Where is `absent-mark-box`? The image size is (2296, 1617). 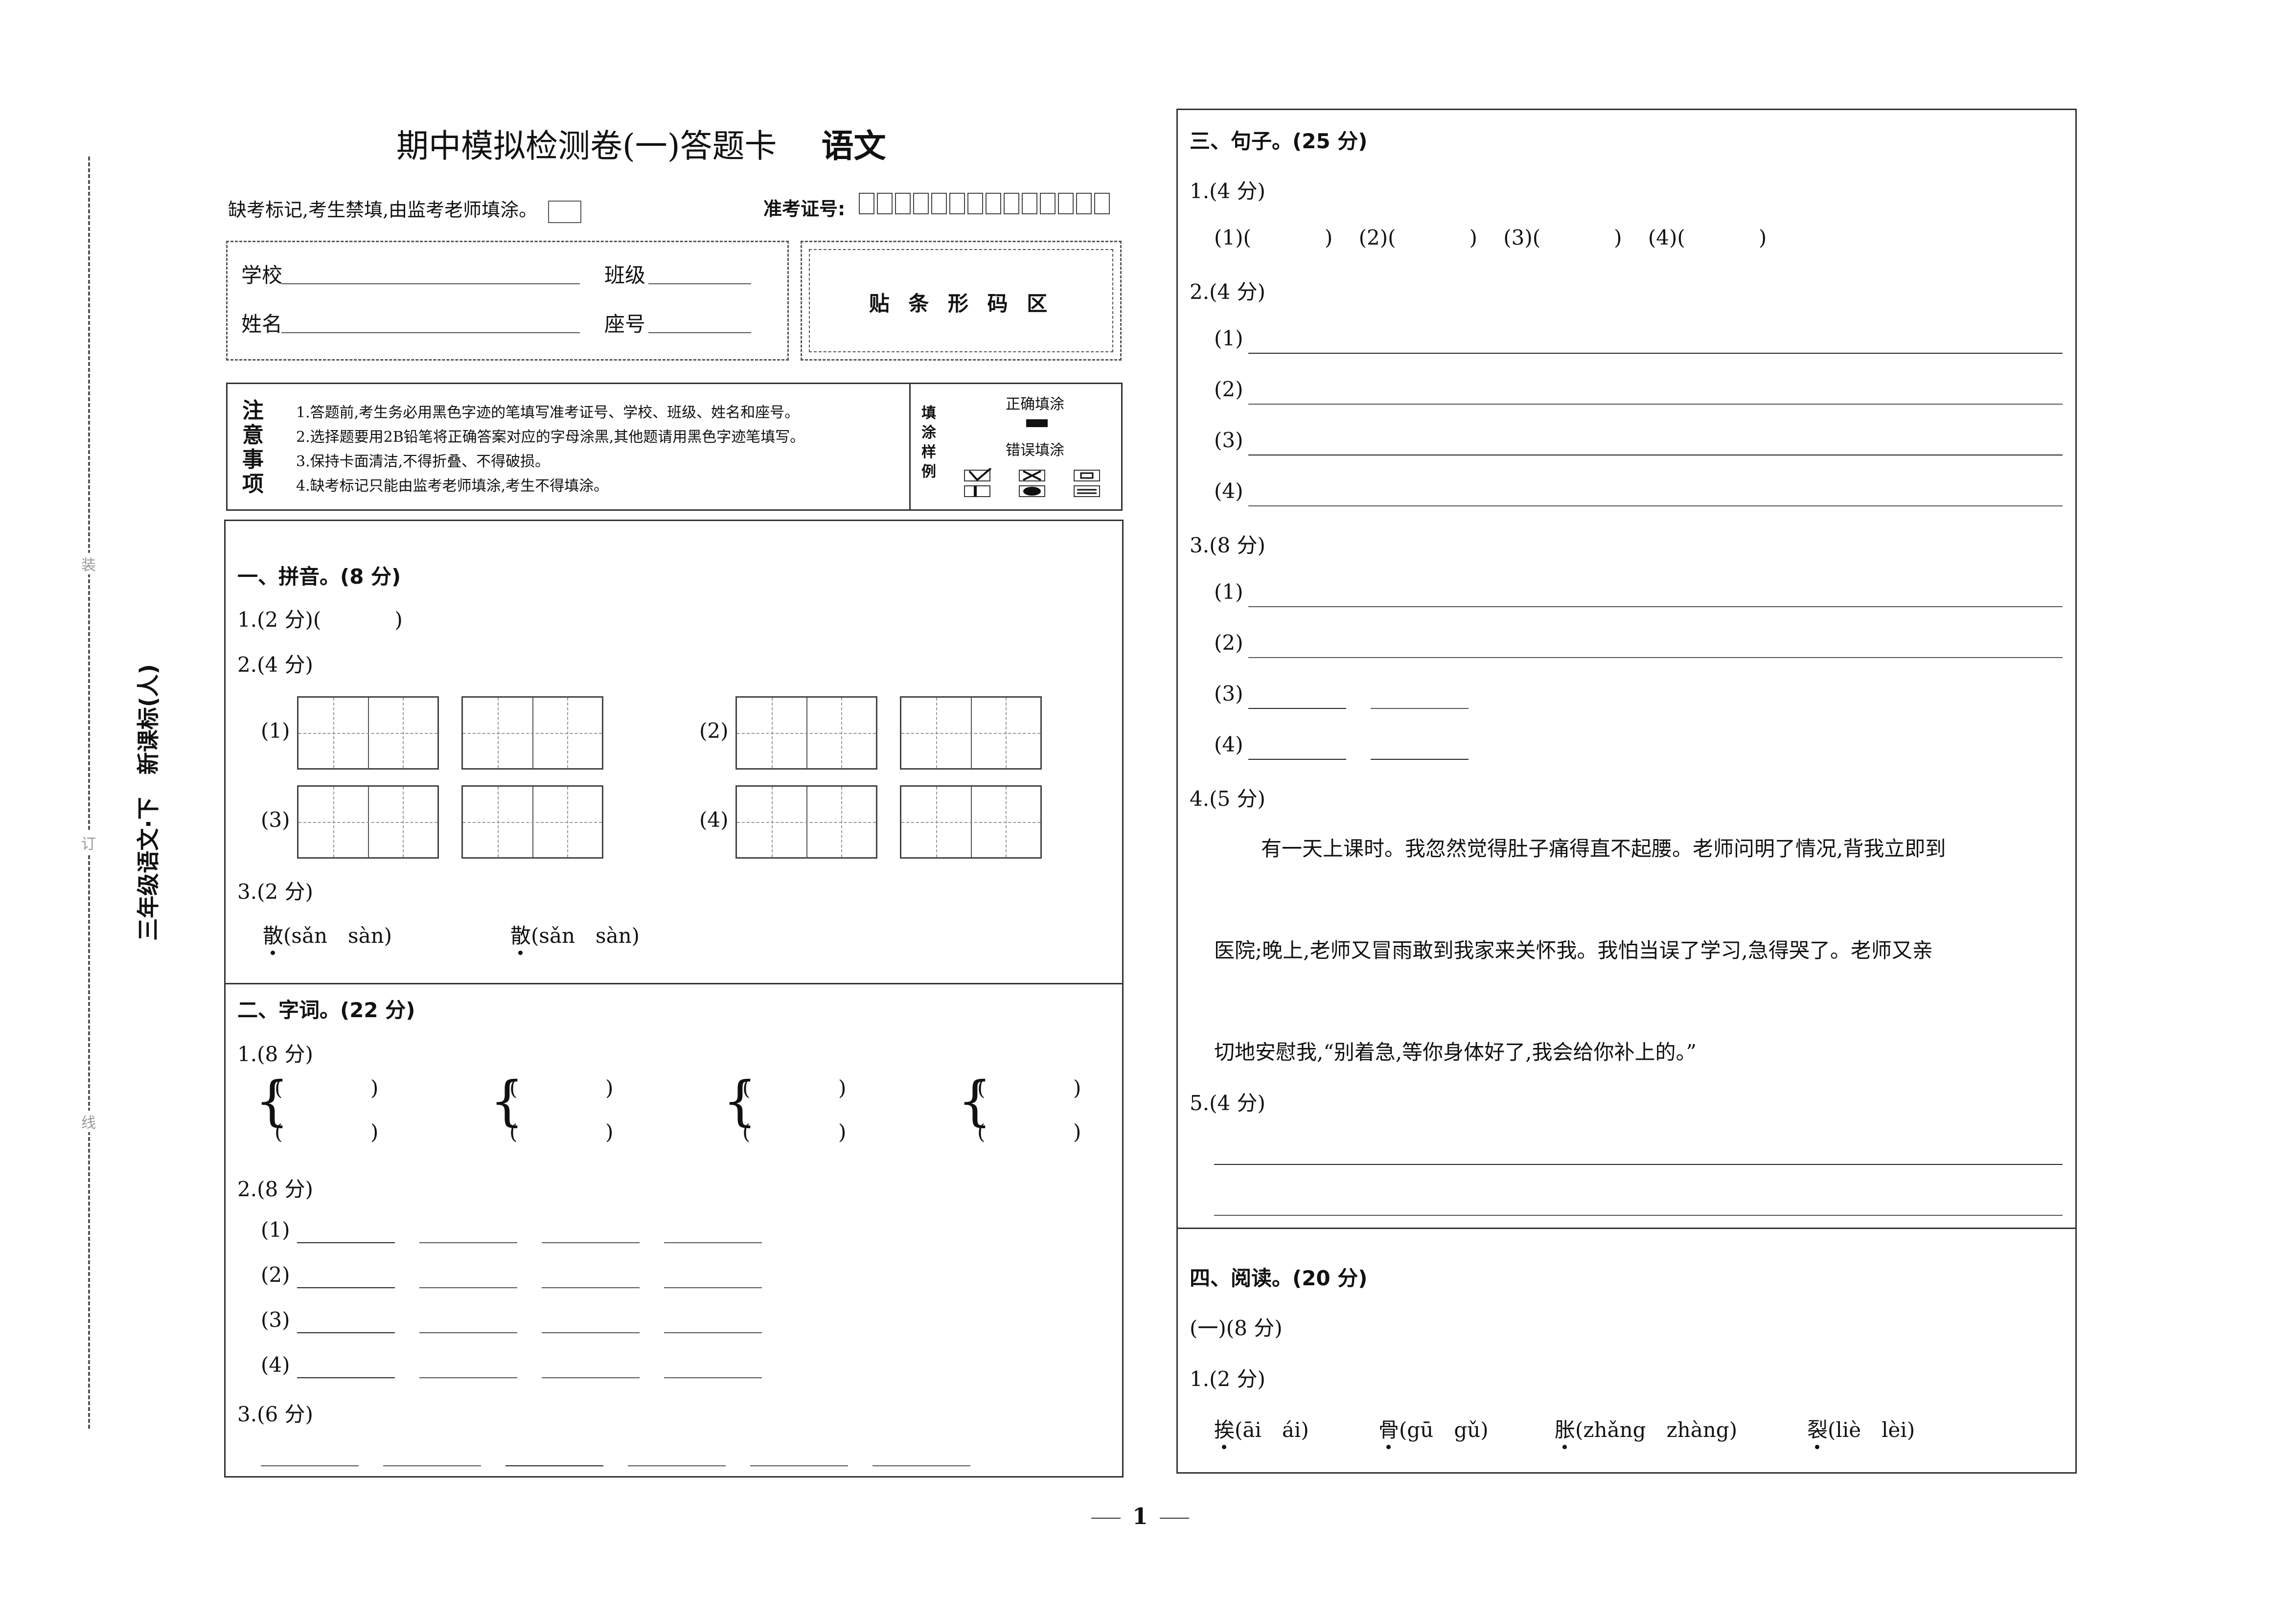 absent-mark-box is located at coordinates (565, 211).